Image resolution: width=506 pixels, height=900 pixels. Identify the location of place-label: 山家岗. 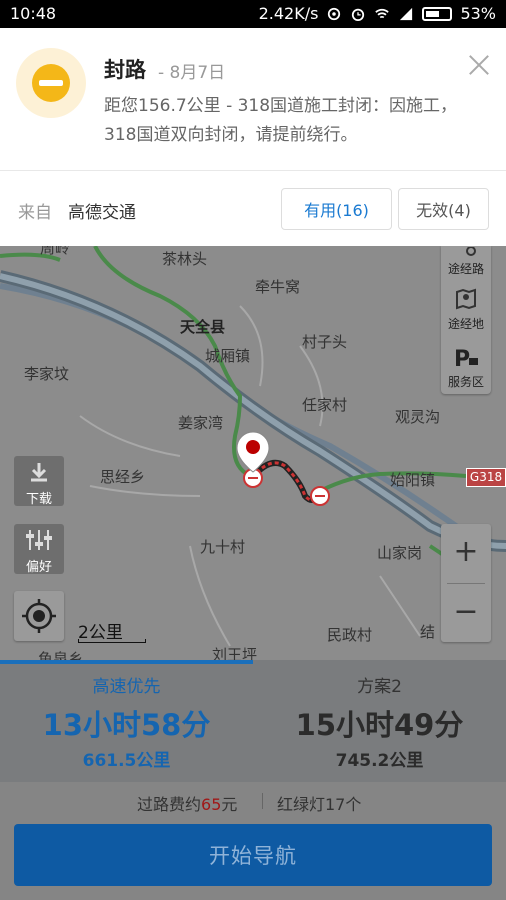
(400, 553).